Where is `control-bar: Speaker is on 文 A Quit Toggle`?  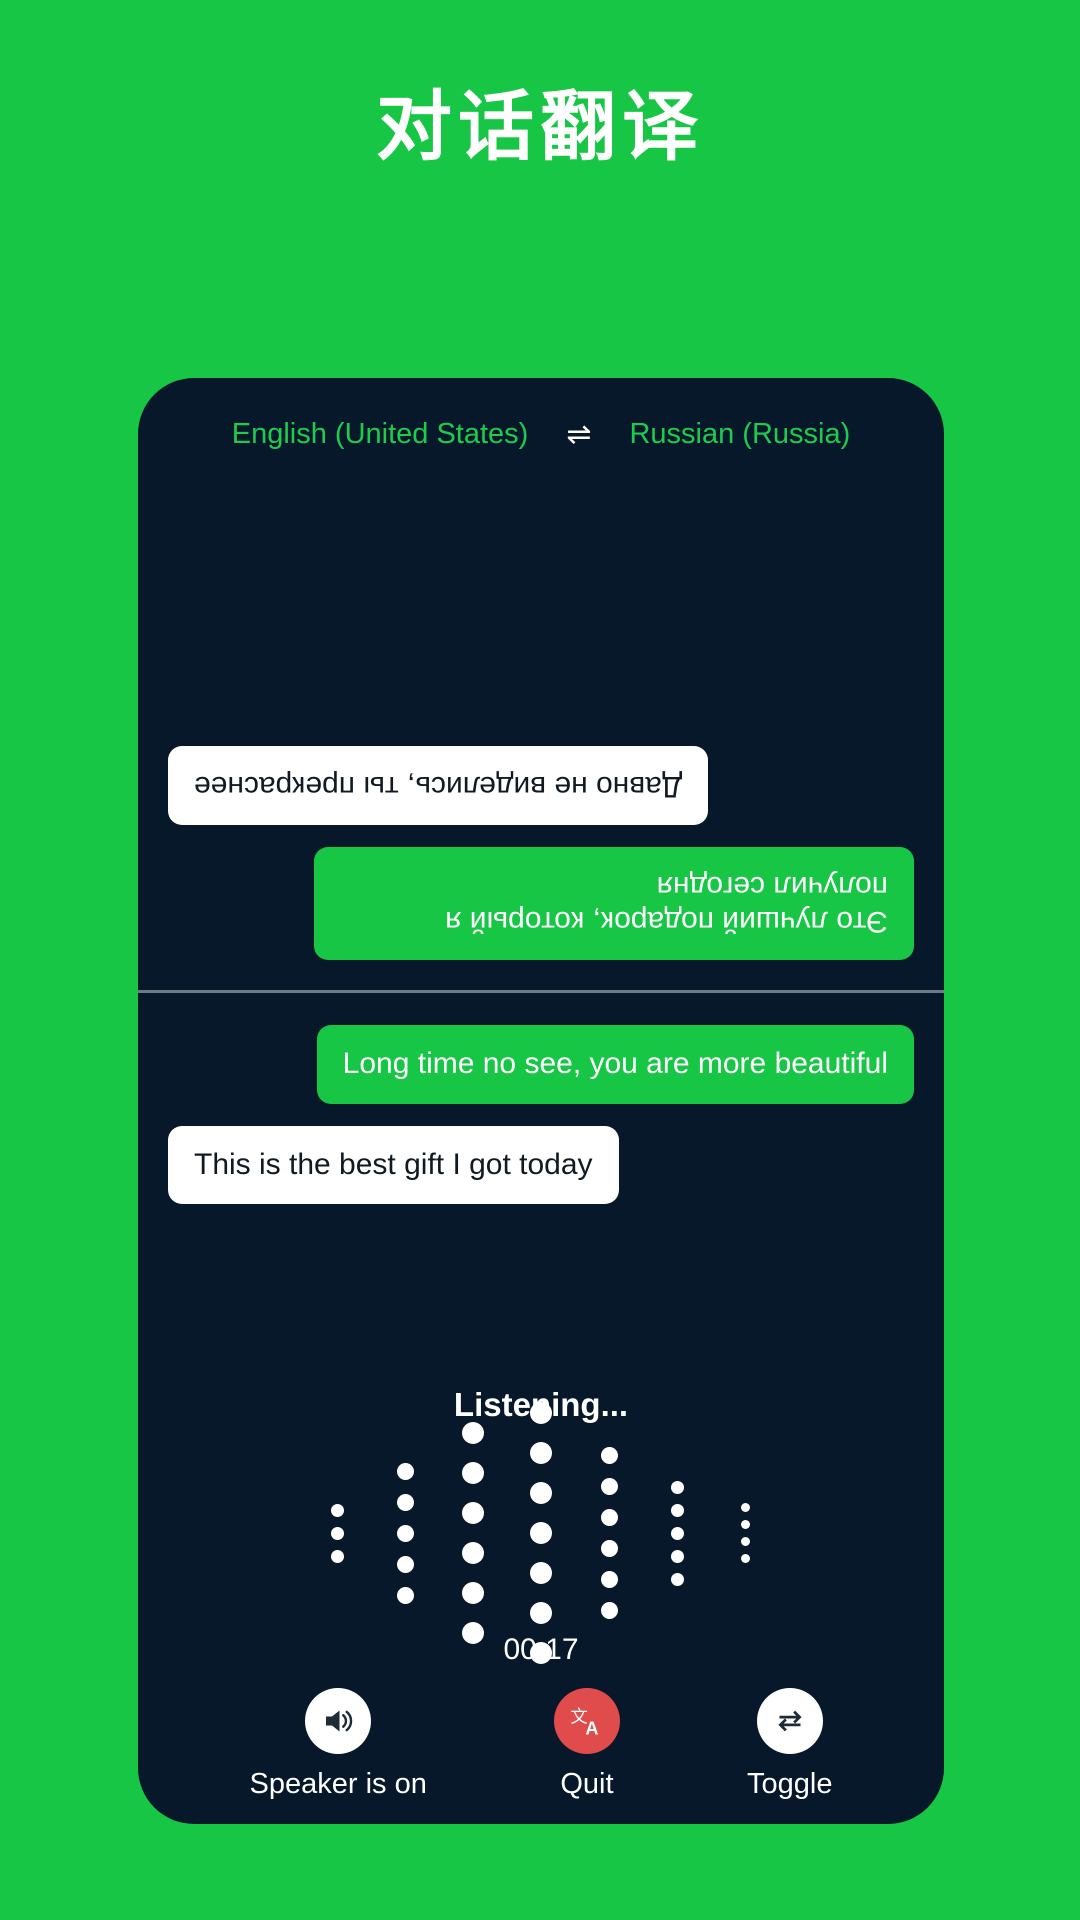
control-bar: Speaker is on 文 A Quit Toggle is located at coordinates (541, 1744).